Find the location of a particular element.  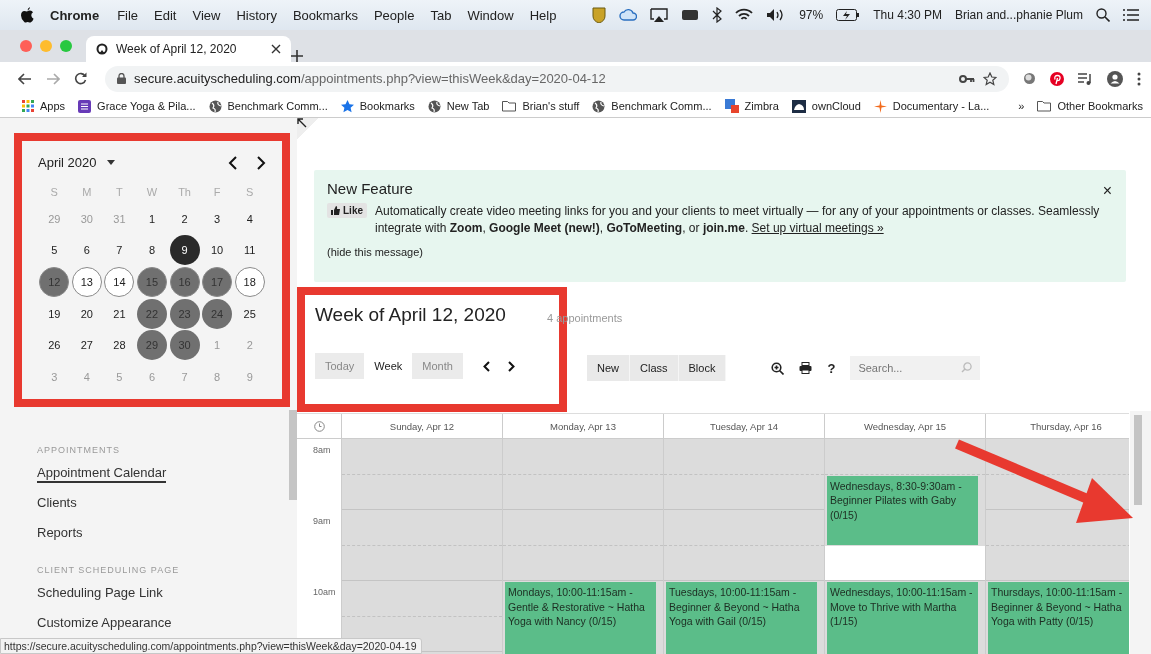

previous-month-button is located at coordinates (232, 162).